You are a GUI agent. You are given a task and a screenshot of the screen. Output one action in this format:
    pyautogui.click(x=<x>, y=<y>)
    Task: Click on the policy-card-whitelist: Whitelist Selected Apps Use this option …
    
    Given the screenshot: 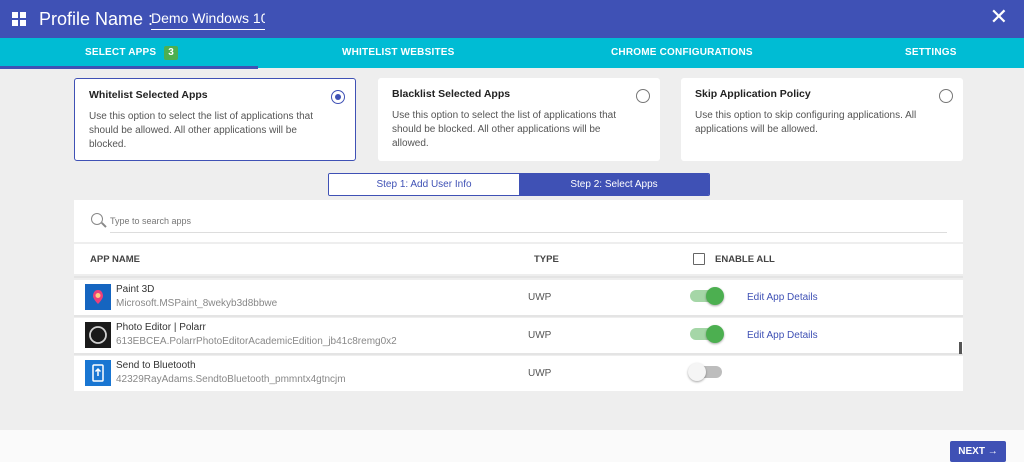 What is the action you would take?
    pyautogui.click(x=215, y=119)
    